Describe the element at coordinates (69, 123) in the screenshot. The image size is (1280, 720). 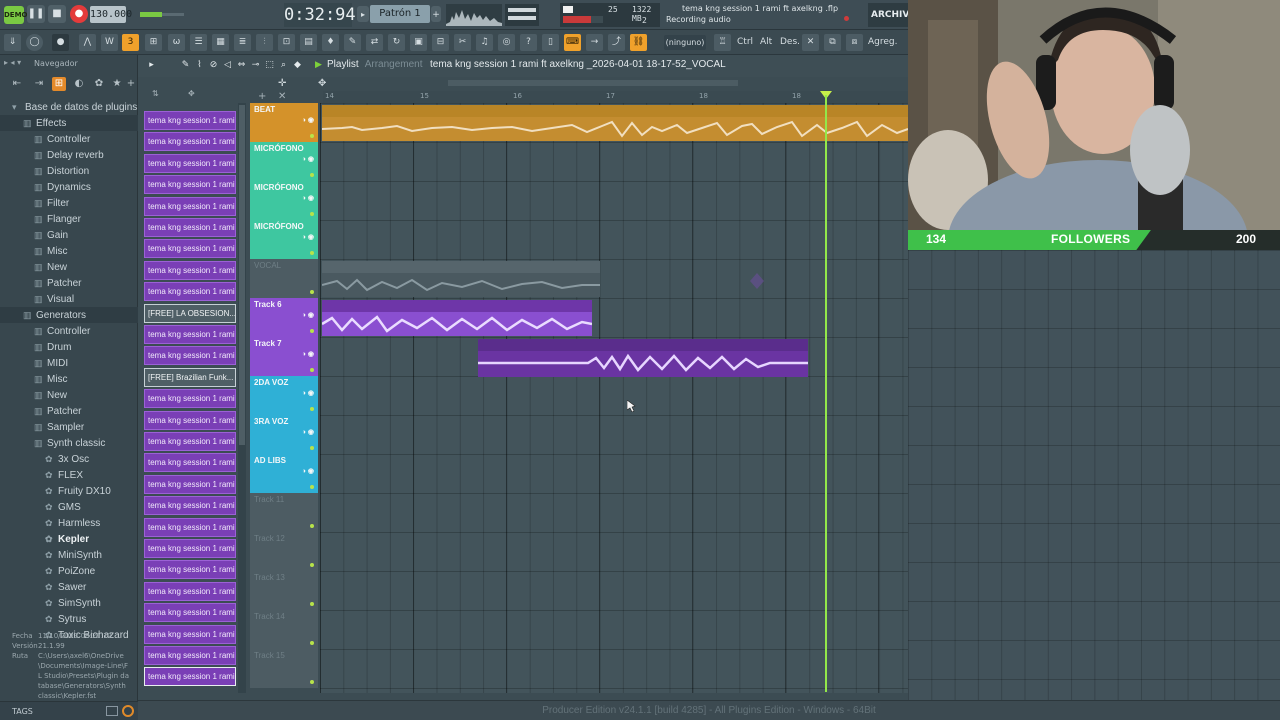
I see `browser-item: ▥ Effects` at that location.